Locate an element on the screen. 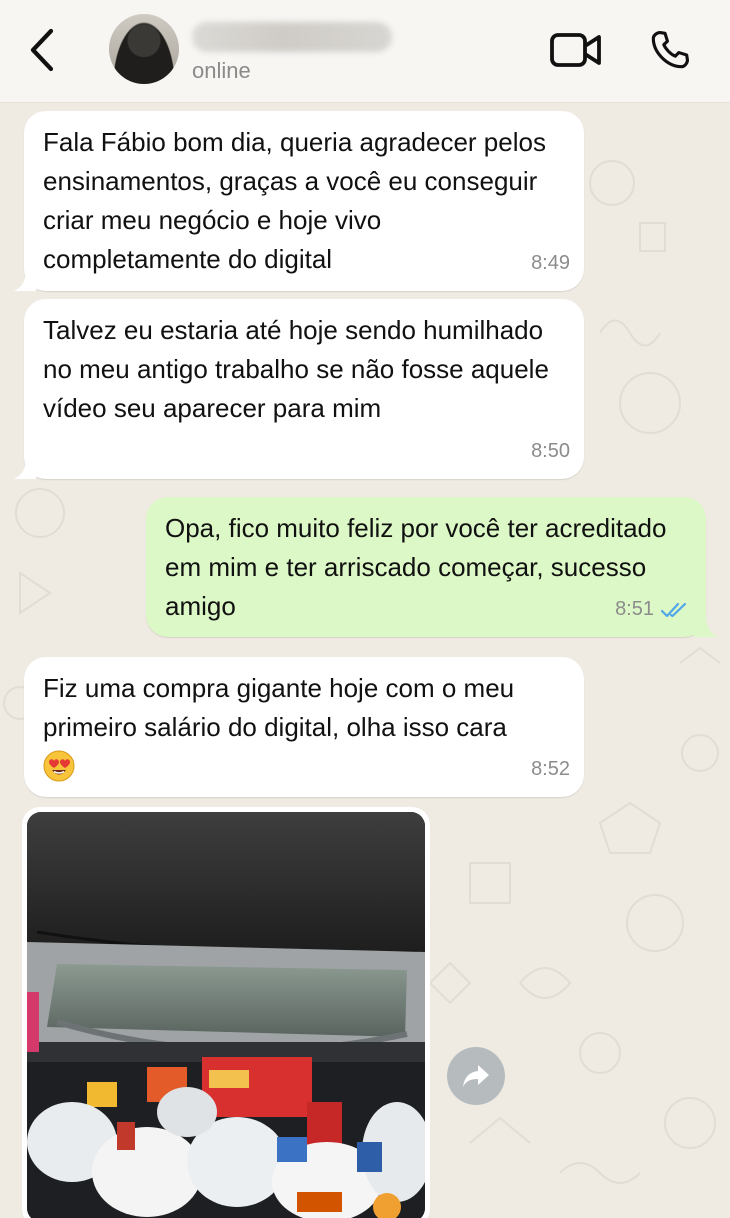  chat-header: online is located at coordinates (365, 51).